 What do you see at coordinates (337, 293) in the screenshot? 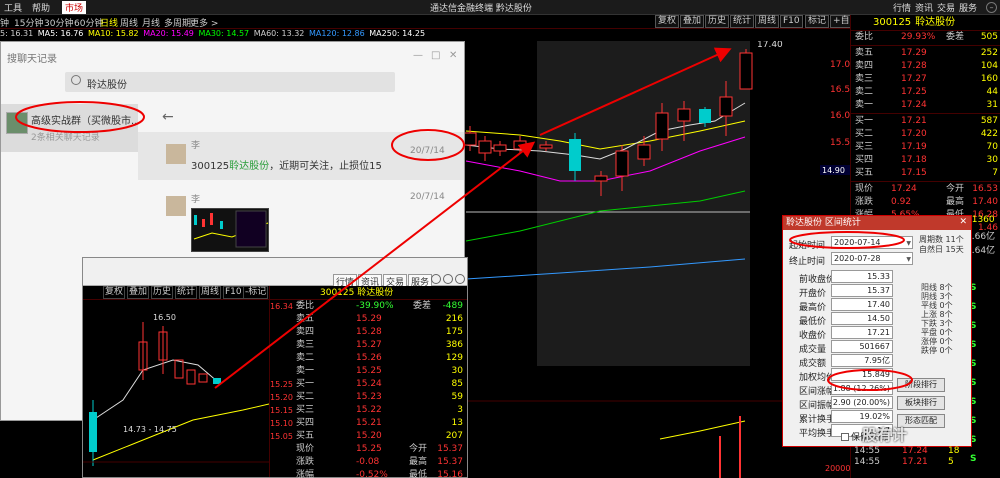
I see `inset-stock-code: 300125` at bounding box center [337, 293].